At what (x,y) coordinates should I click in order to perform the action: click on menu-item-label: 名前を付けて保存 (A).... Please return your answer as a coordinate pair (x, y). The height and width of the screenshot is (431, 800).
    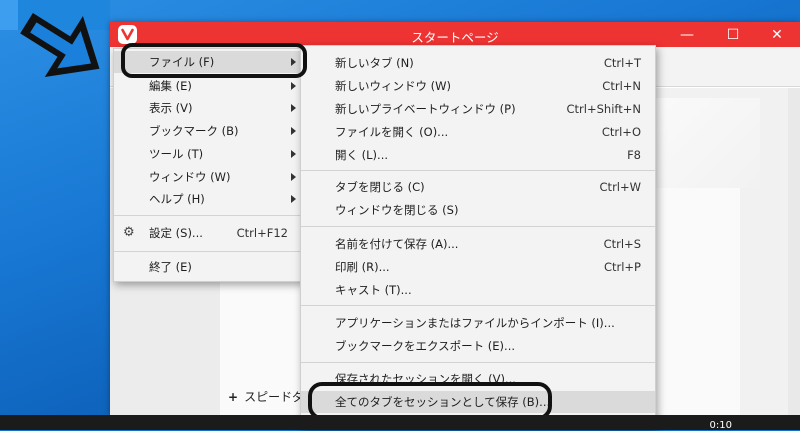
    Looking at the image, I should click on (397, 244).